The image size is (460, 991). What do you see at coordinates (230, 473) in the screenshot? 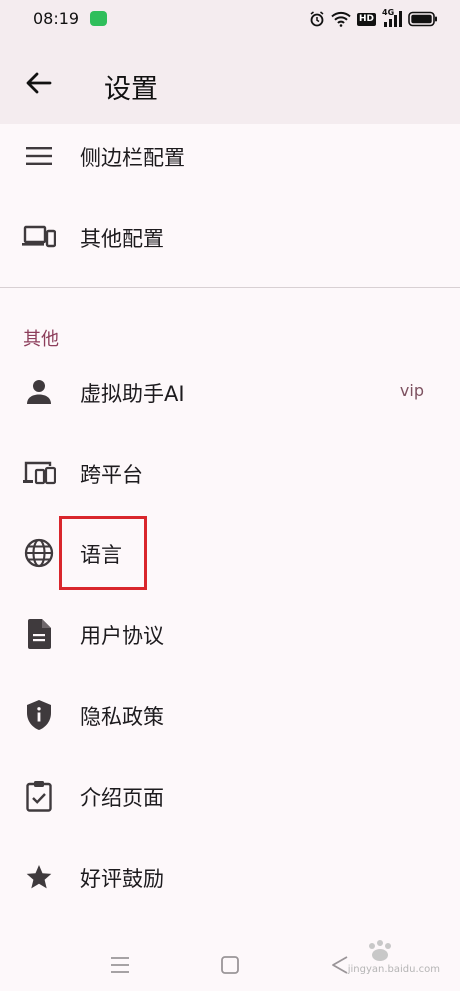
I see `settings-item-cross-platform: 跨平台` at bounding box center [230, 473].